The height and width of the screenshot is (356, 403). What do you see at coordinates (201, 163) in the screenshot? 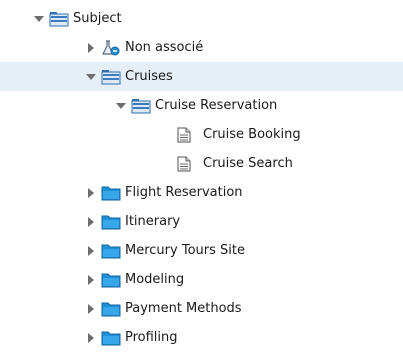
I see `tree-node-cruise-search: Cruise Search` at bounding box center [201, 163].